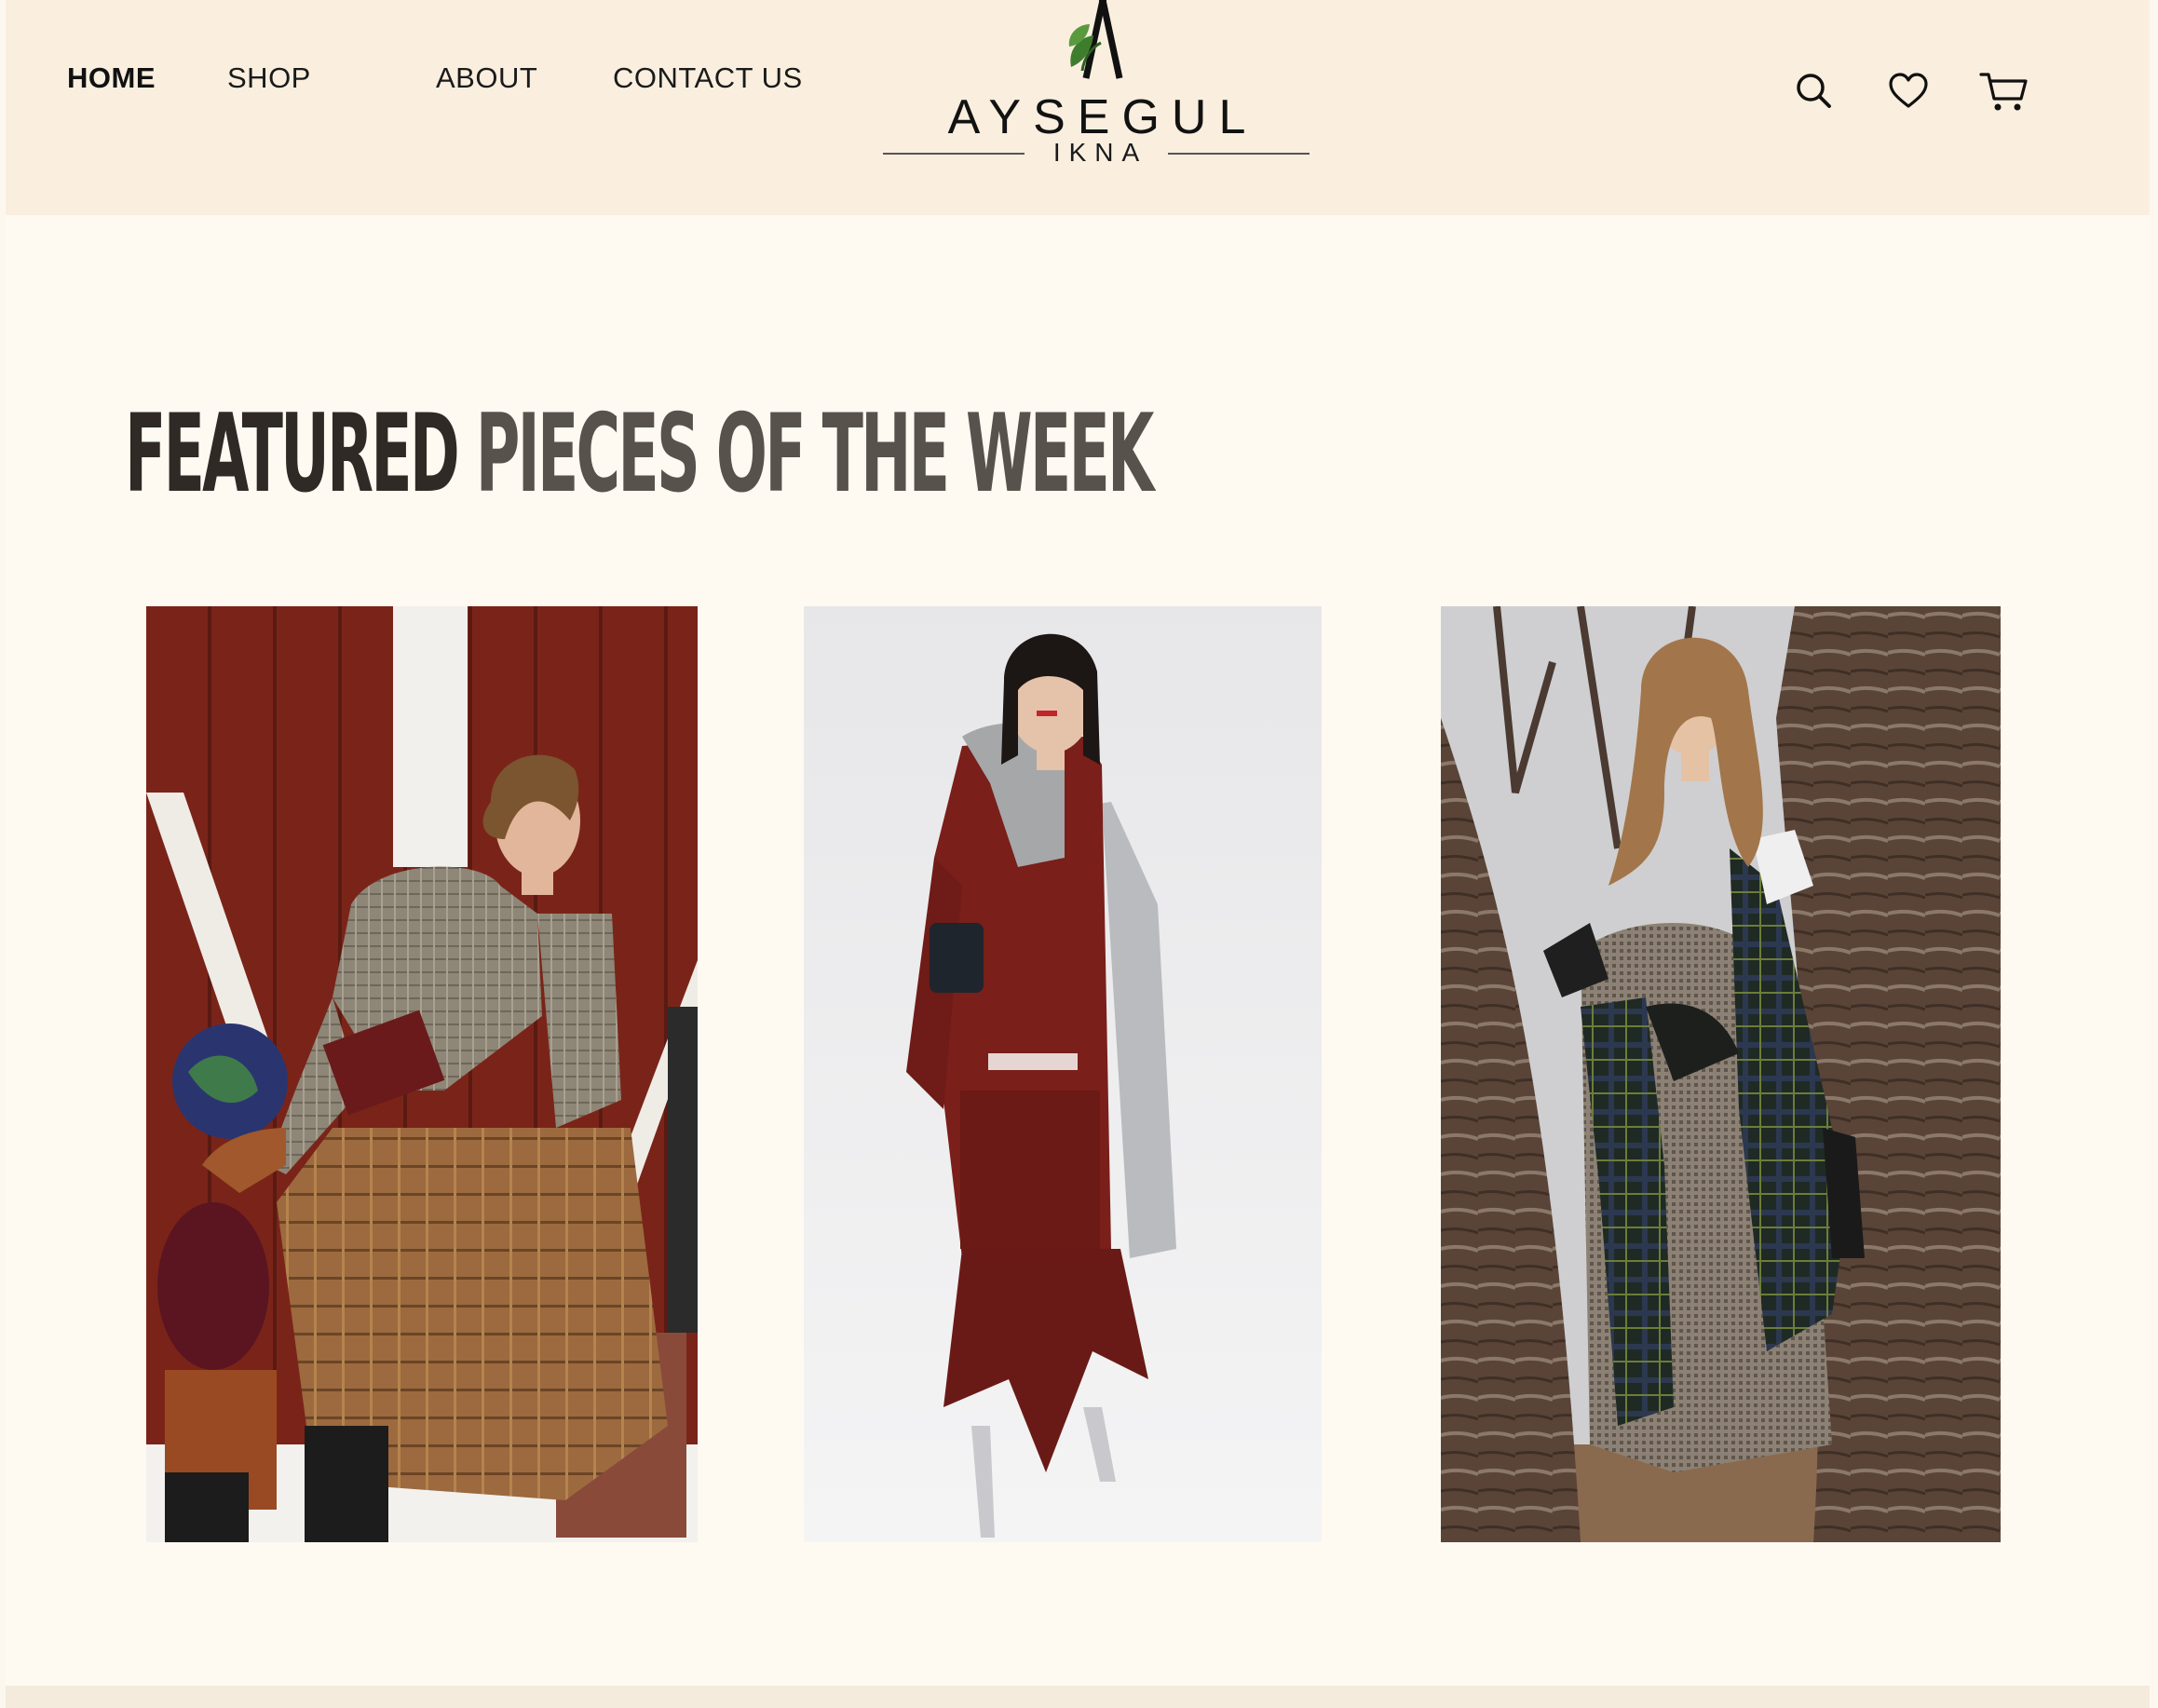  I want to click on nav-about: ABOUT, so click(486, 78).